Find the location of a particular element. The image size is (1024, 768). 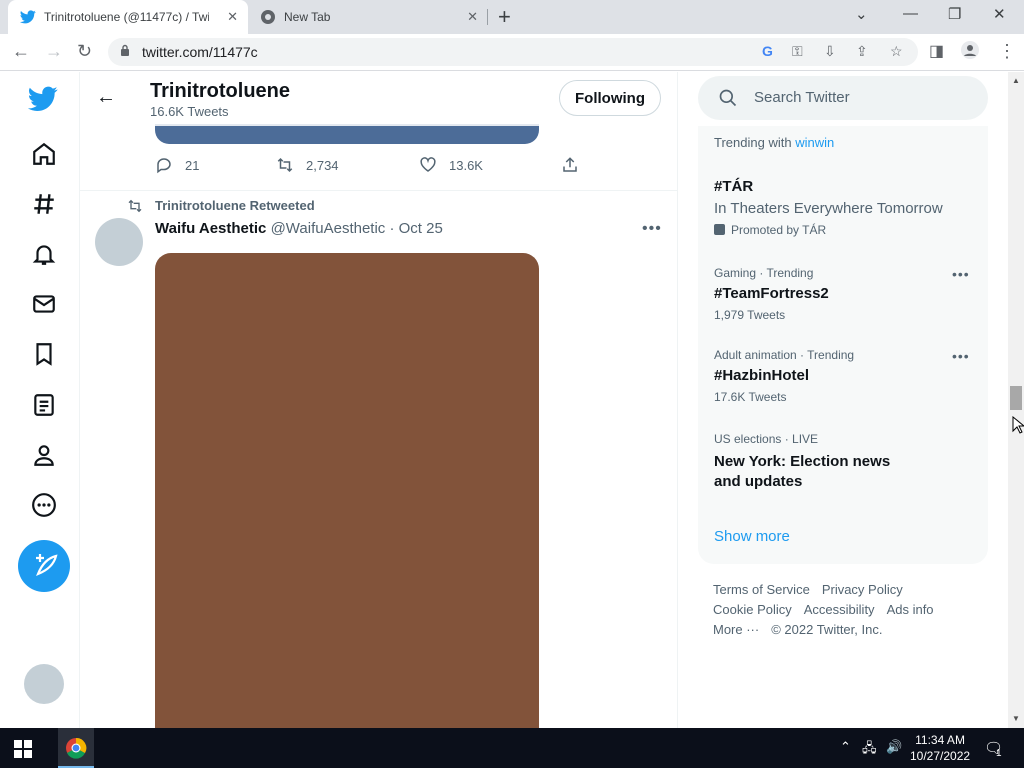

reply-count: 21 is located at coordinates (192, 165).